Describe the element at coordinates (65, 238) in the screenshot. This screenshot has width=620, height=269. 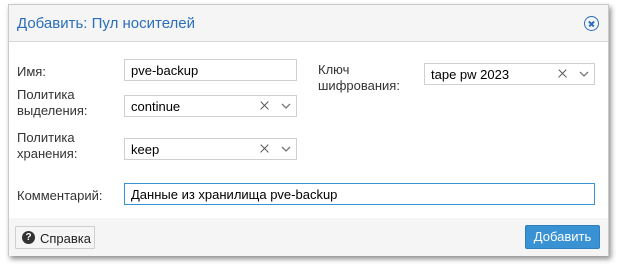
I see `help-button-label: Справка` at that location.